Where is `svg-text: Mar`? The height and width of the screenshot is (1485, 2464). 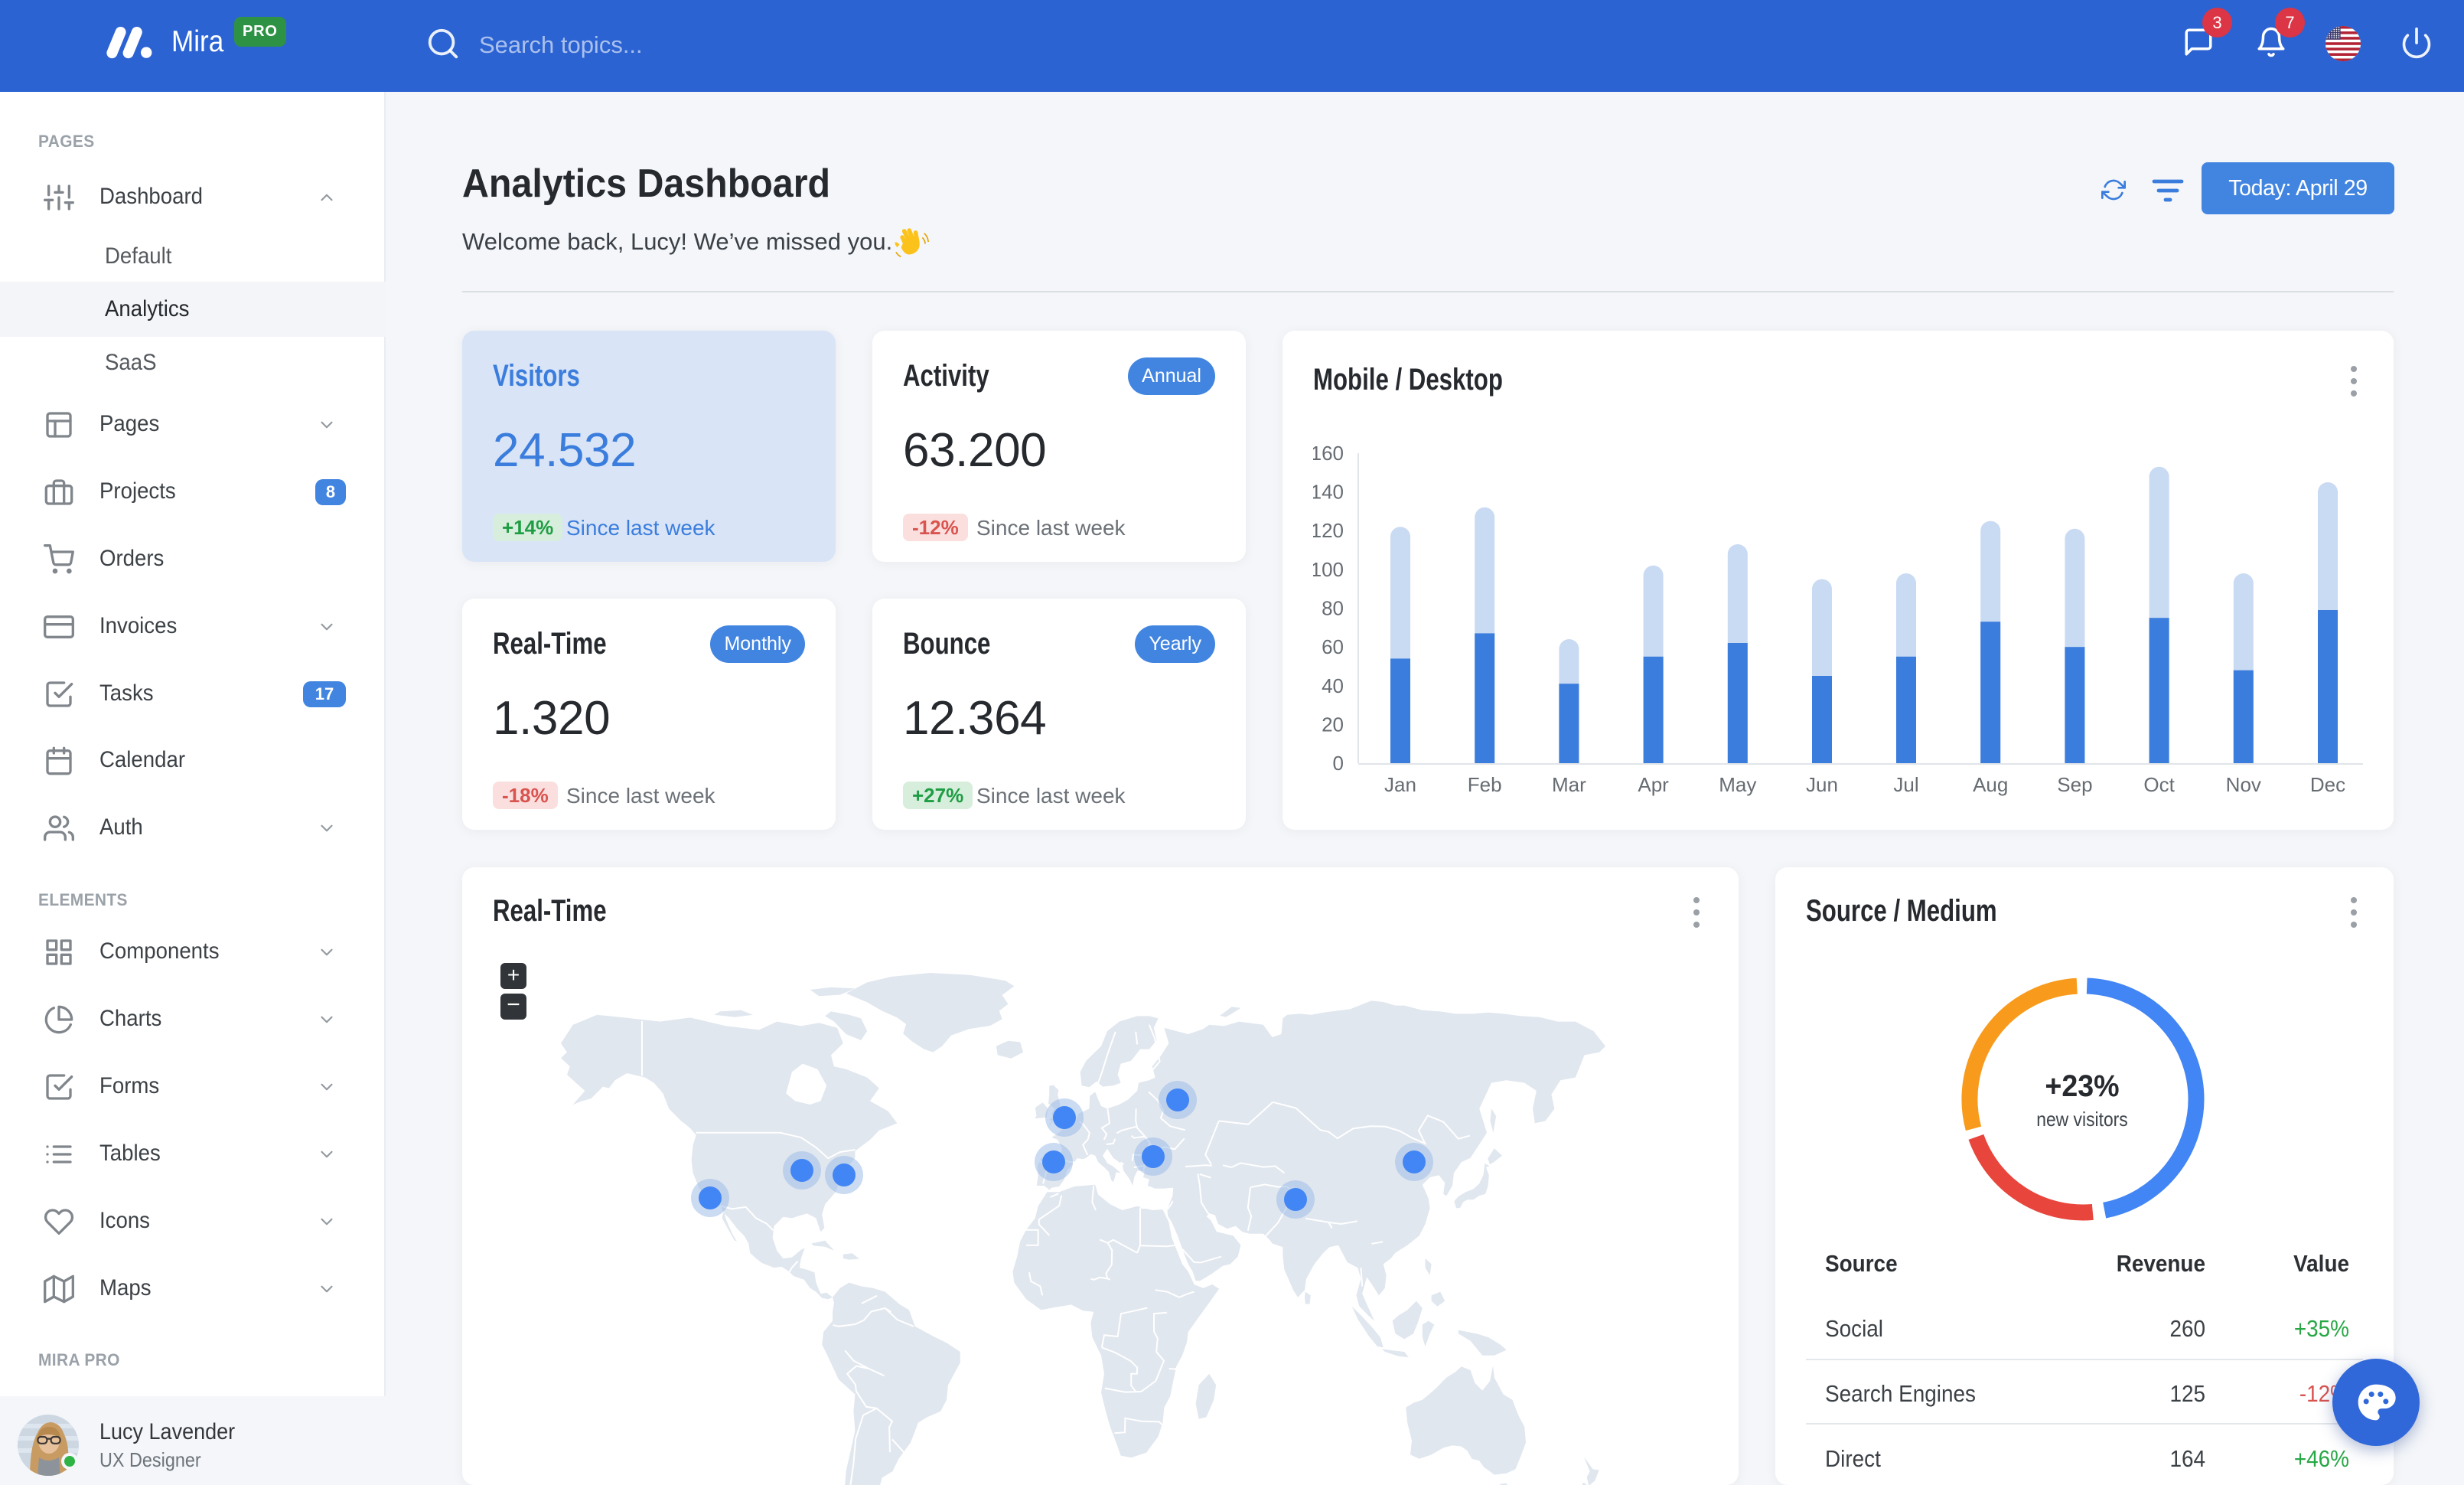
svg-text: Mar is located at coordinates (1569, 784).